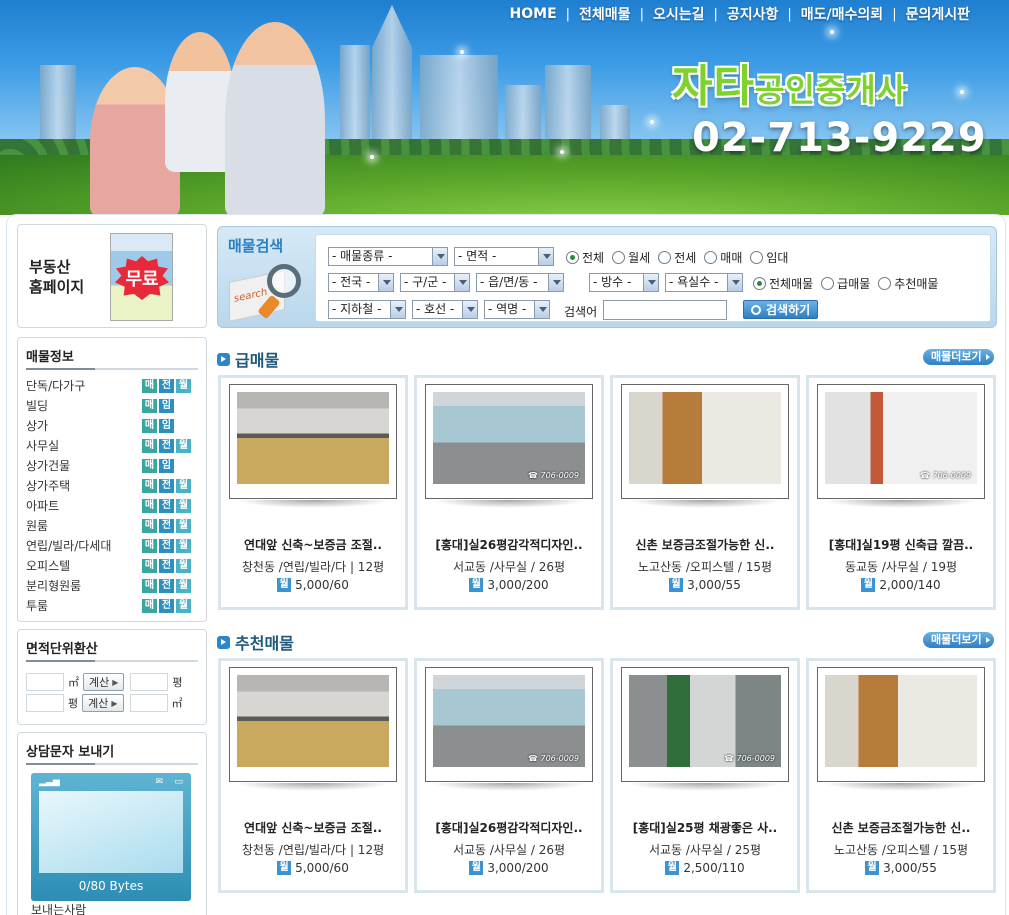 Image resolution: width=1009 pixels, height=915 pixels. Describe the element at coordinates (48, 566) in the screenshot. I see `category-label: 오피스텔` at that location.